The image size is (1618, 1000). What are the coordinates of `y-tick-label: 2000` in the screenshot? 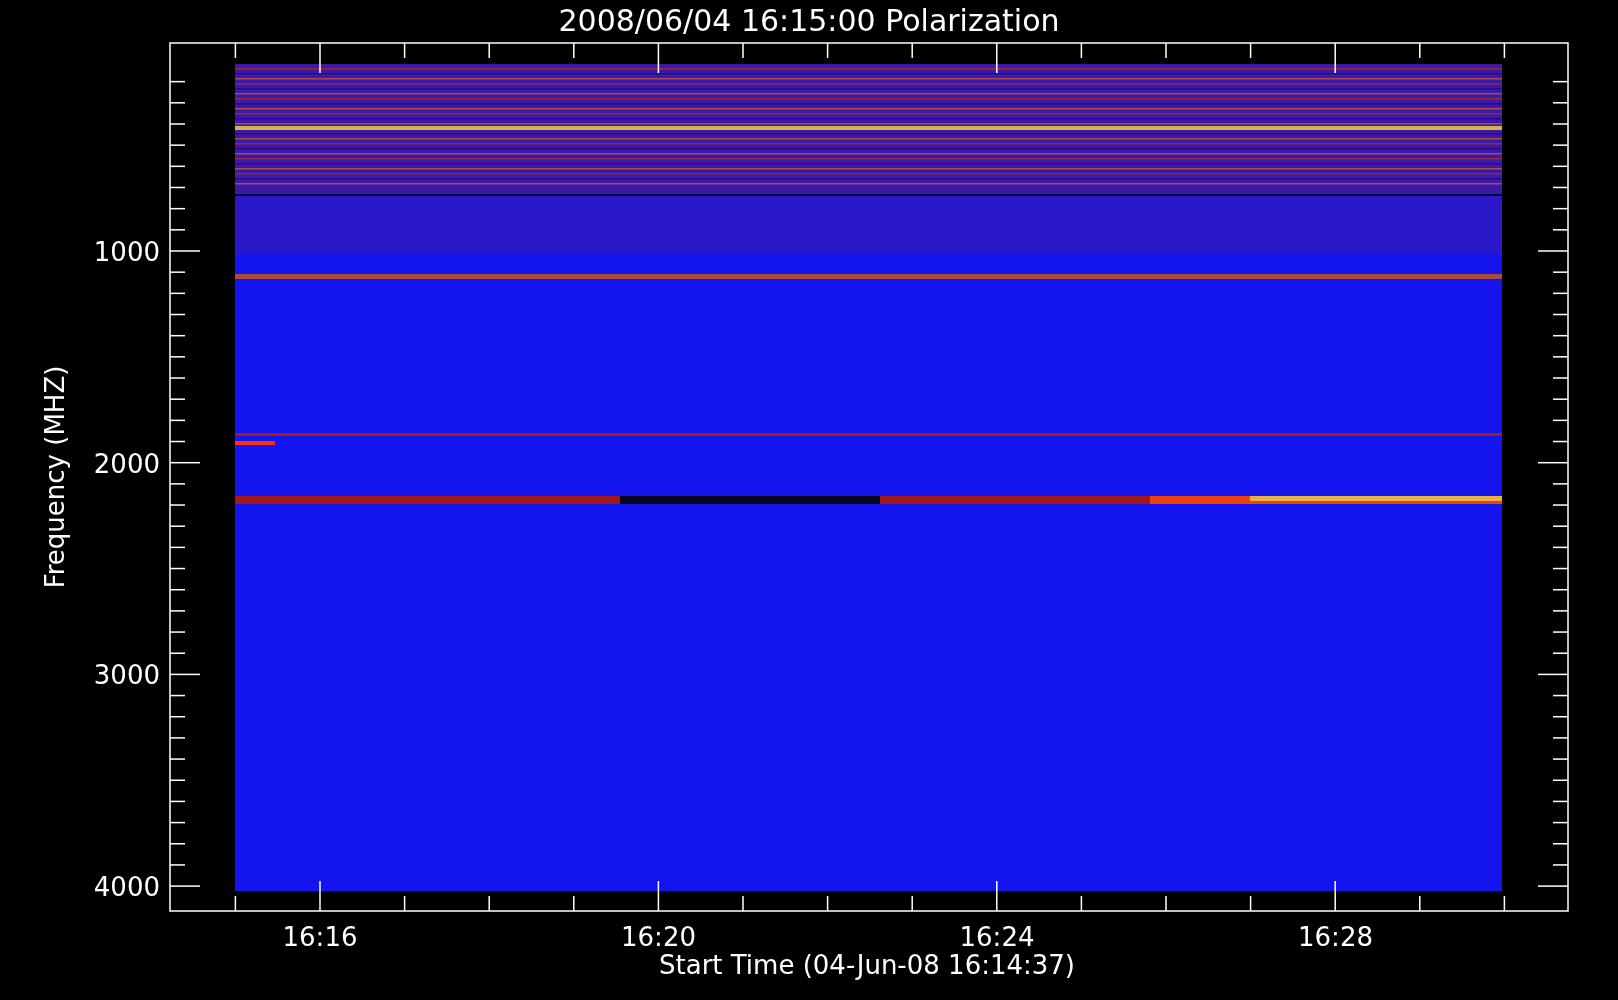 It's located at (126, 463).